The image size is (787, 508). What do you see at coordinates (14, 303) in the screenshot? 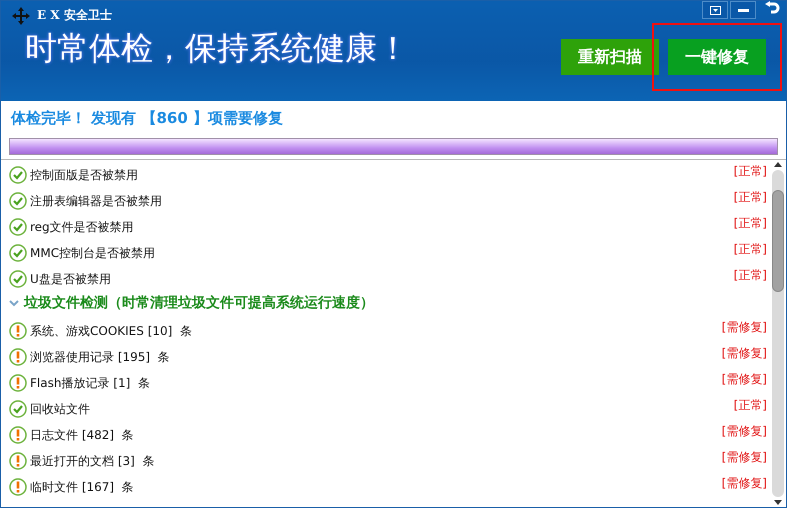
I see `chevron-icon` at bounding box center [14, 303].